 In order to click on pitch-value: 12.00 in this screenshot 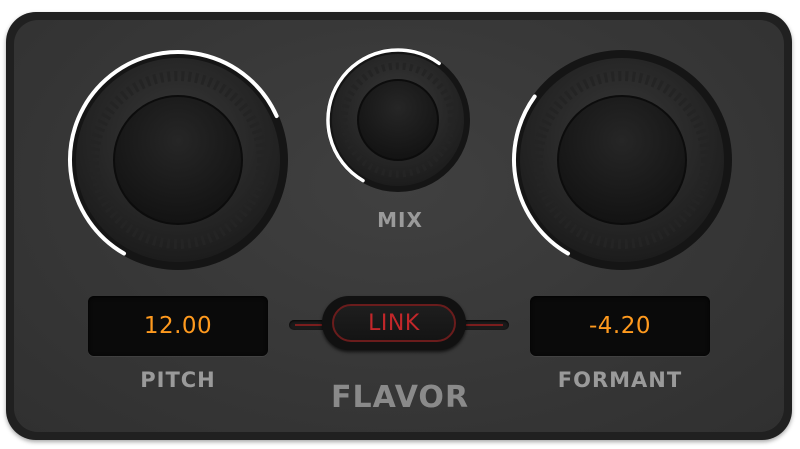, I will do `click(178, 326)`.